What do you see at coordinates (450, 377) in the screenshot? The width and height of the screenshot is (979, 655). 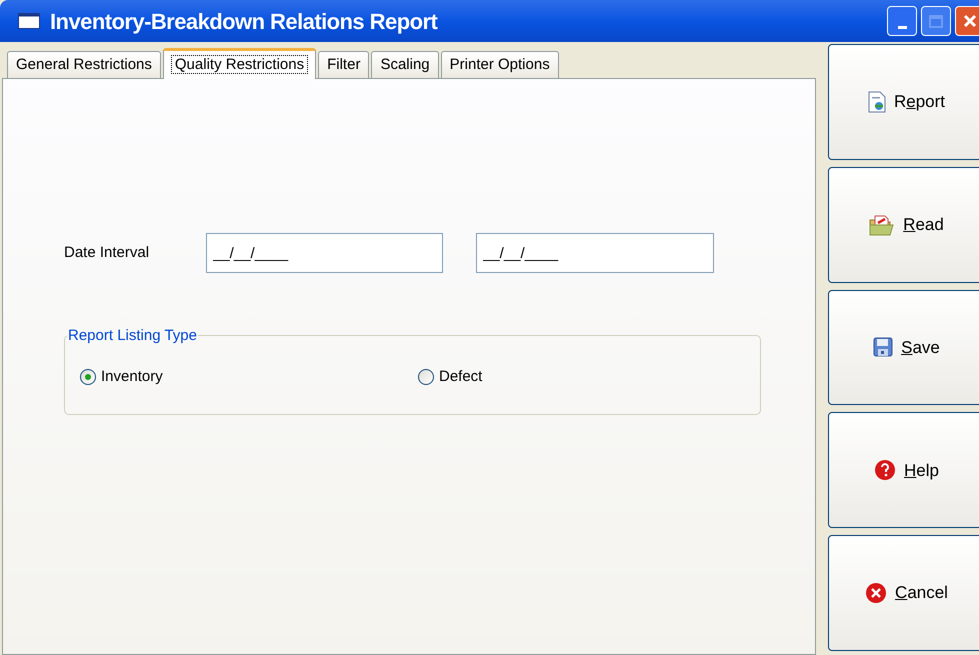 I see `radio-button: Defect` at bounding box center [450, 377].